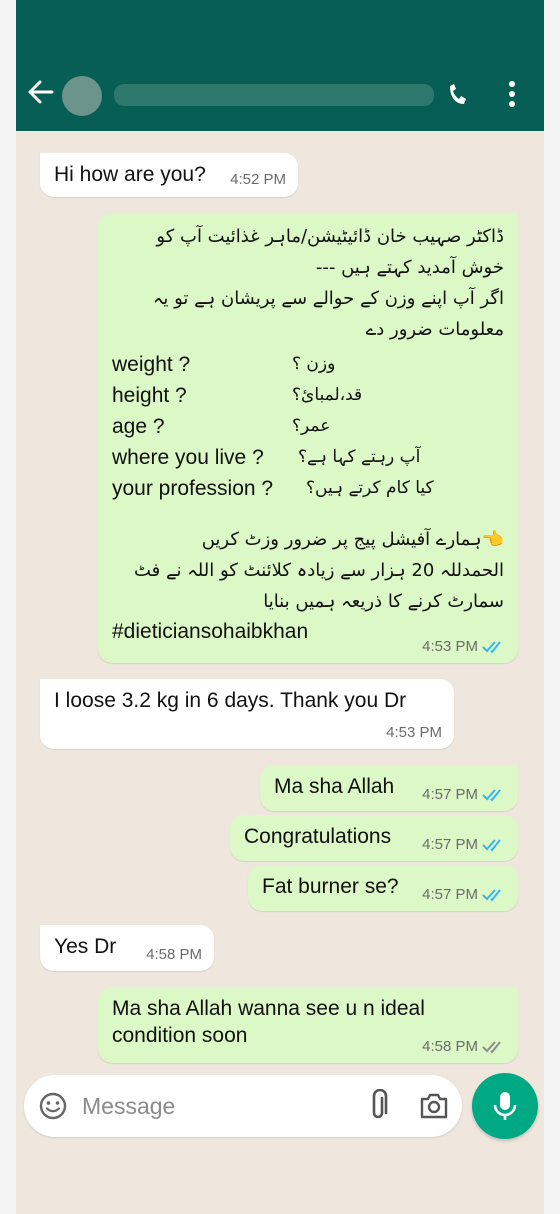 Image resolution: width=560 pixels, height=1214 pixels. I want to click on question-ur: آپ رہتے کہا ہے؟, so click(359, 457).